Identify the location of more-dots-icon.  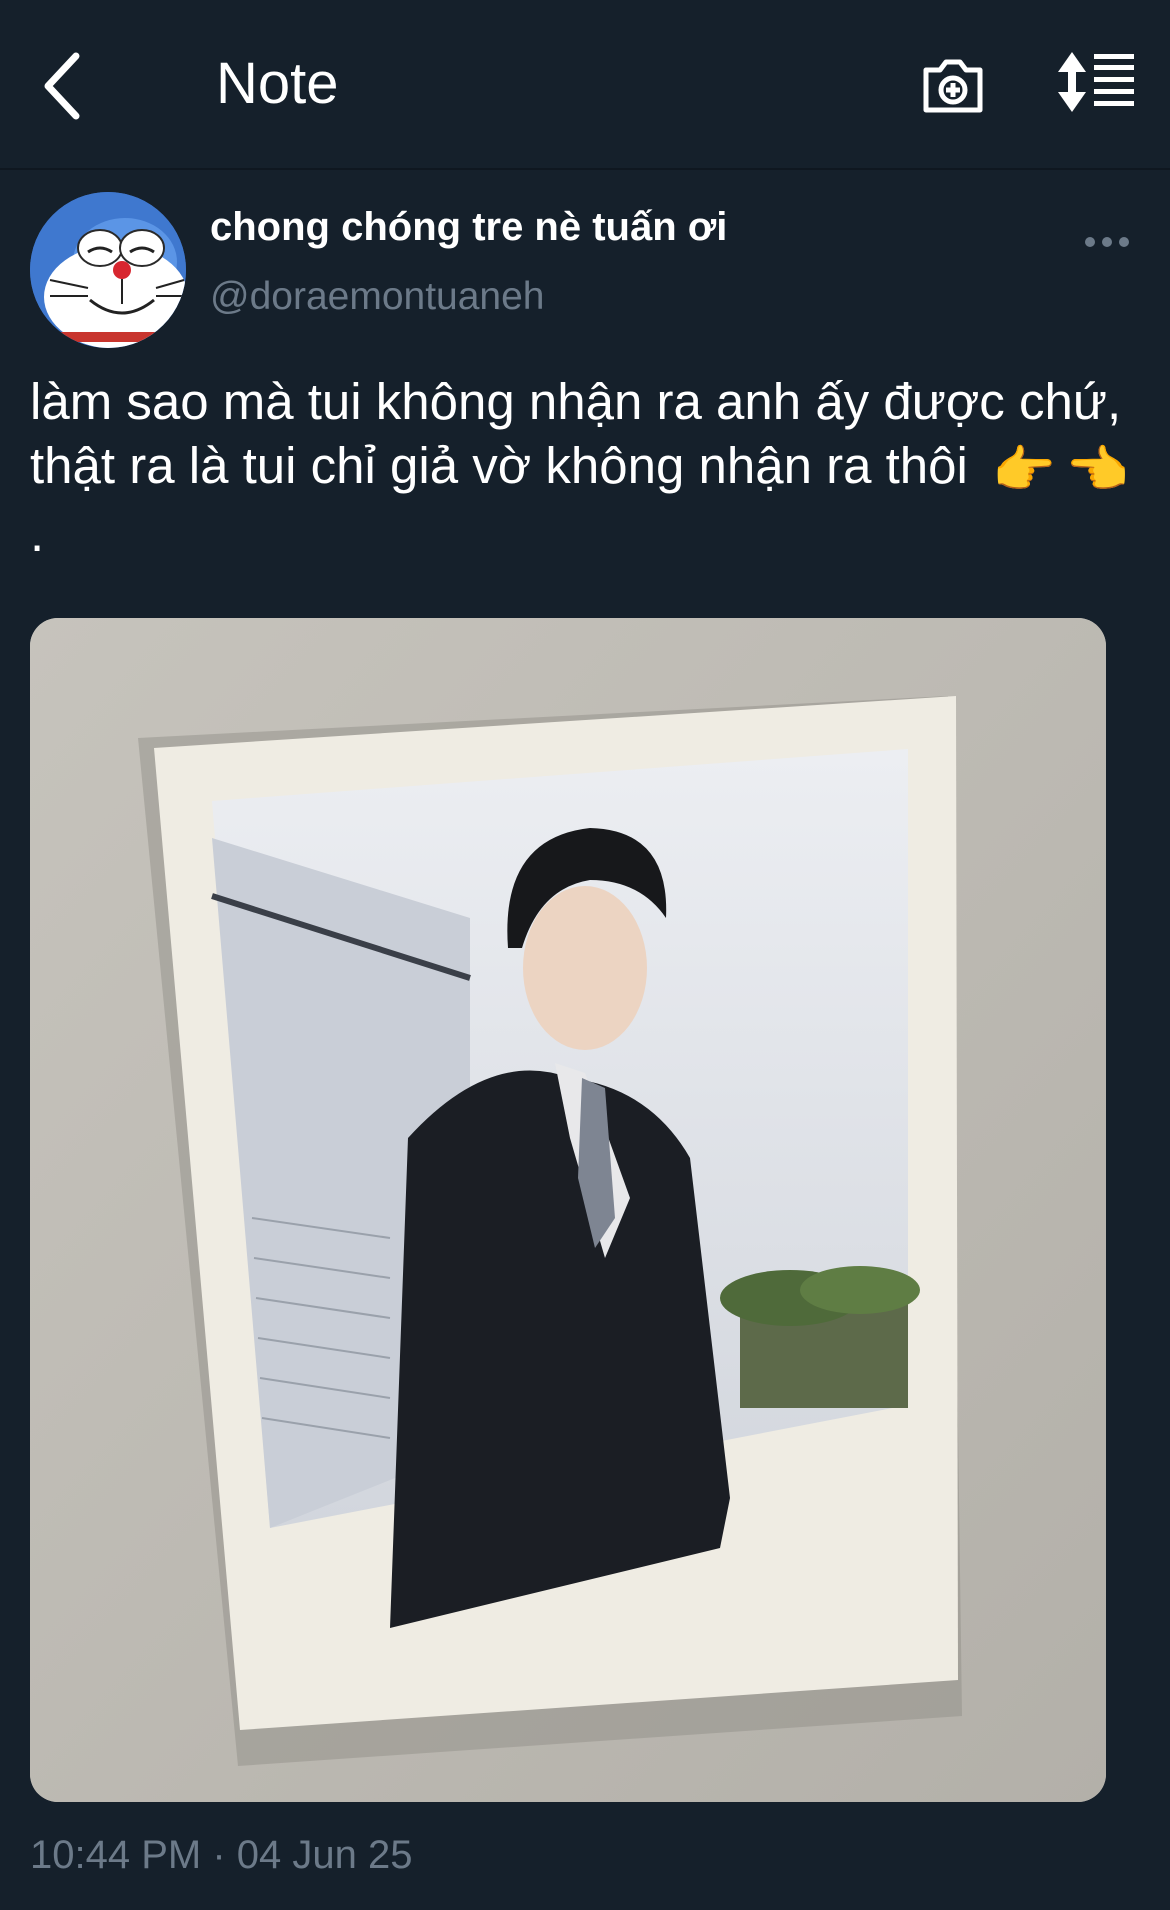
(1107, 242).